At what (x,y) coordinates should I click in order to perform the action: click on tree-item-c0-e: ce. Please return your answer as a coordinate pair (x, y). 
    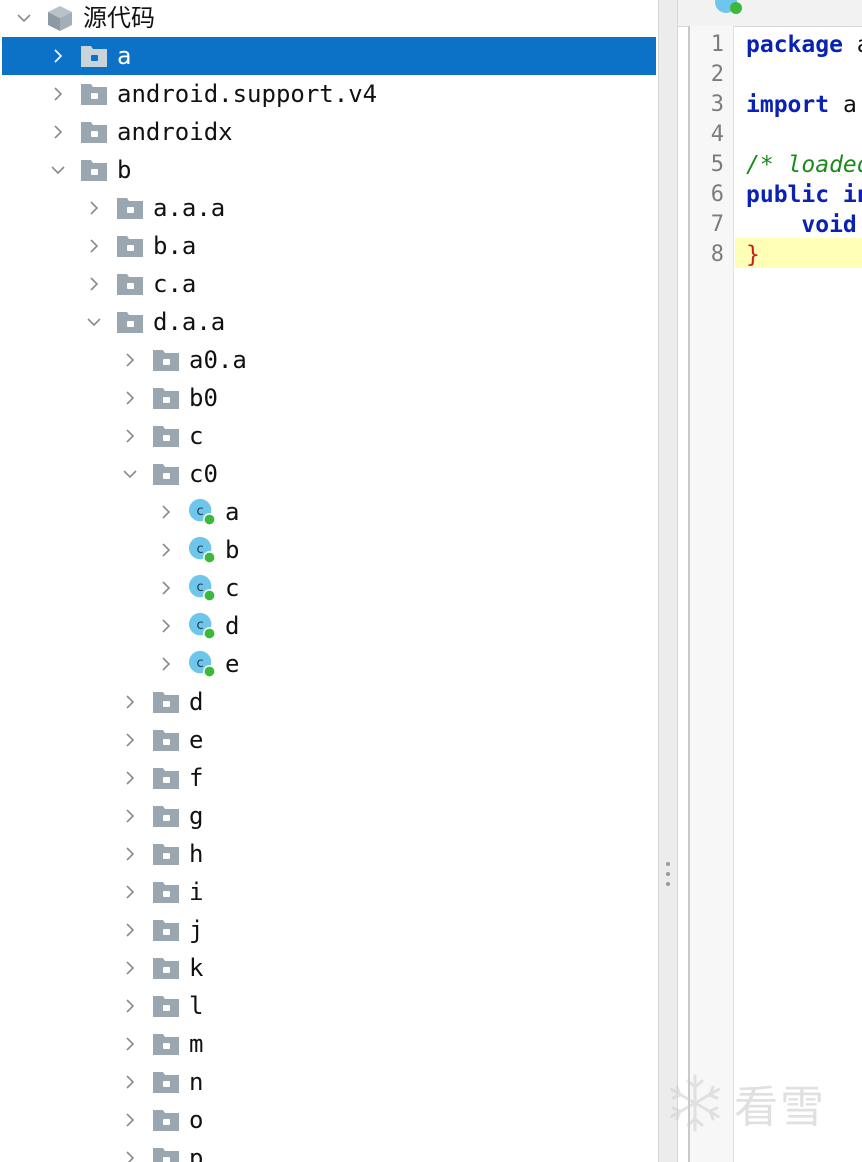
    Looking at the image, I should click on (329, 664).